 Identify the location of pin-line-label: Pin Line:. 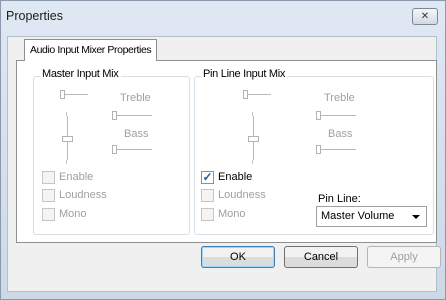
(339, 199).